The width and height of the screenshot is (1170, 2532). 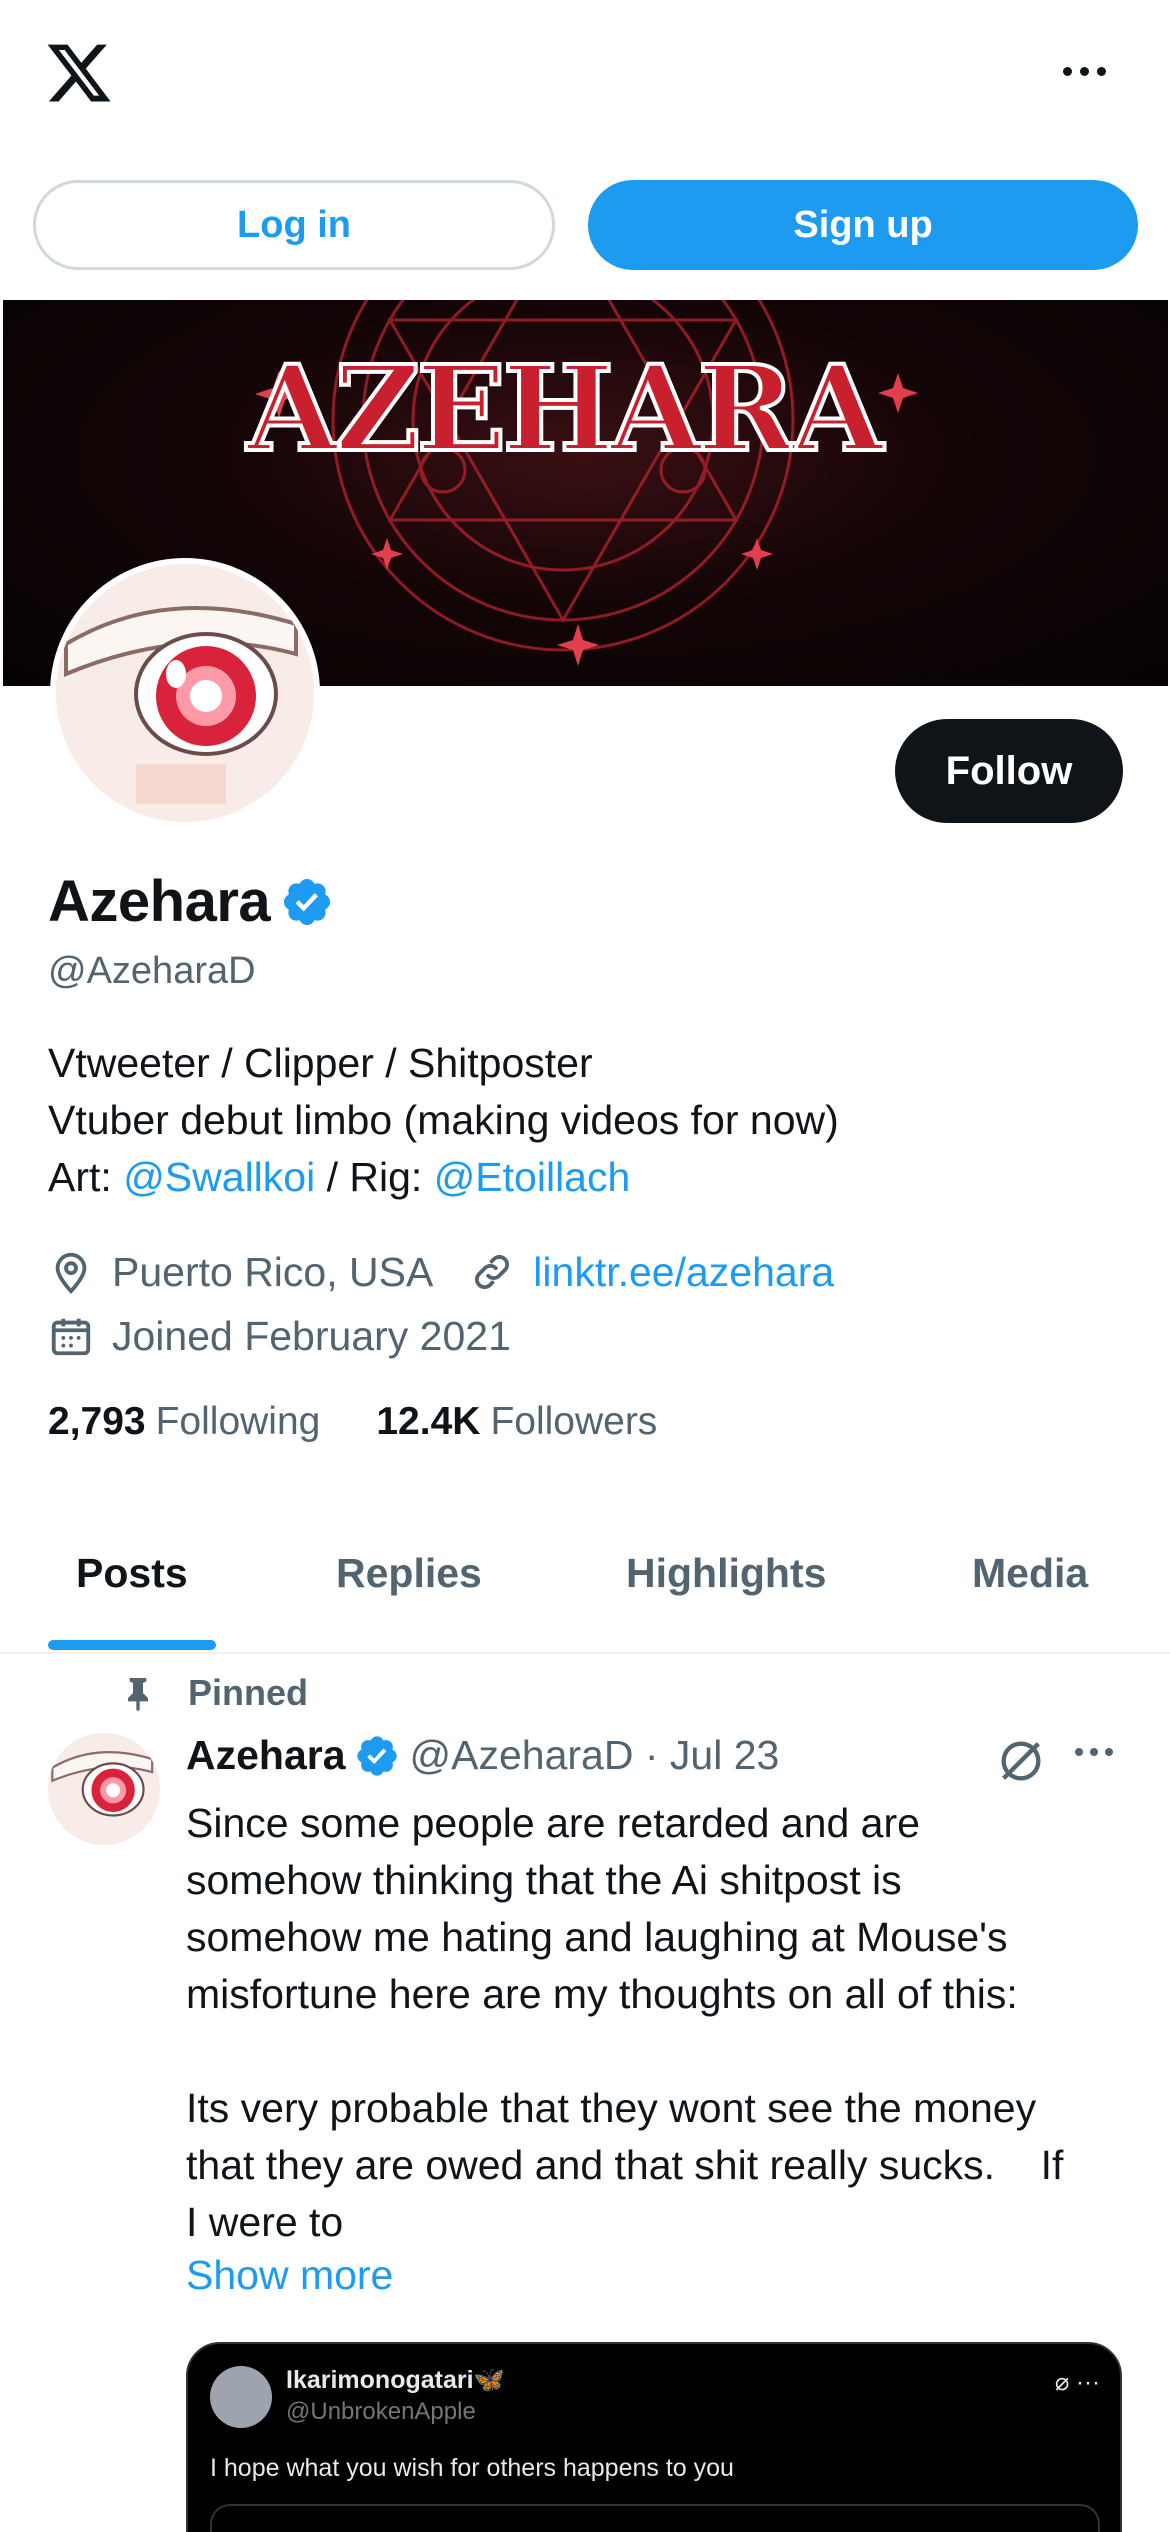 I want to click on post-header: Azehara @AzeharaD · Jul 23, so click(x=482, y=1755).